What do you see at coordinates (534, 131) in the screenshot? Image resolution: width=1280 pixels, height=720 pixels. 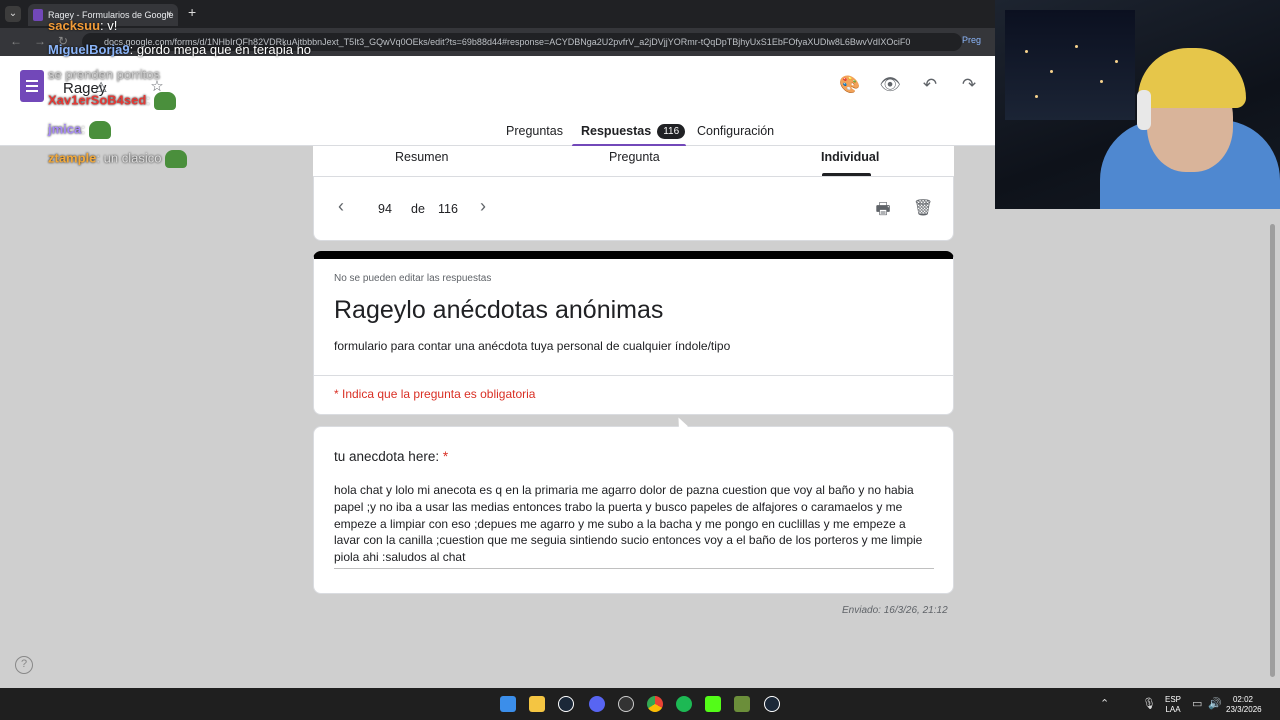 I see `tab-questions: Preguntas` at bounding box center [534, 131].